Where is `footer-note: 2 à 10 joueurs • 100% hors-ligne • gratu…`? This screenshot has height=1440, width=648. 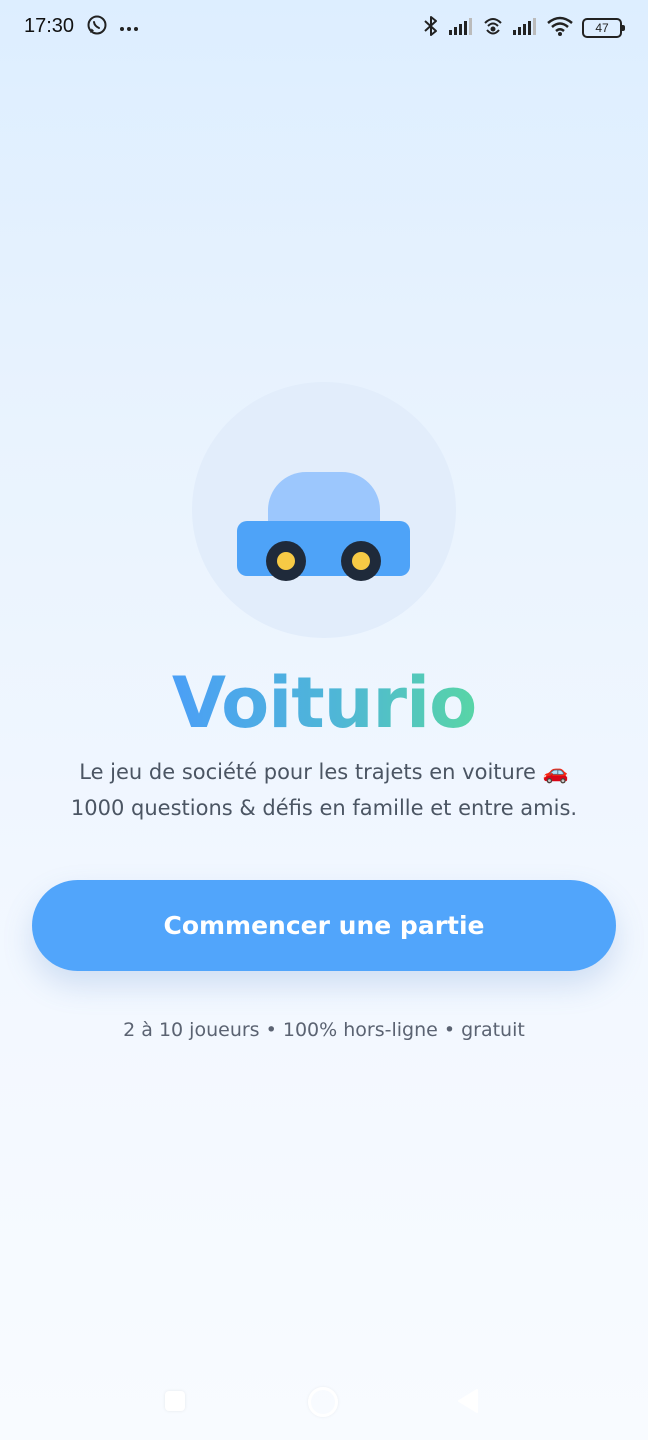 footer-note: 2 à 10 joueurs • 100% hors-ligne • gratu… is located at coordinates (324, 1030).